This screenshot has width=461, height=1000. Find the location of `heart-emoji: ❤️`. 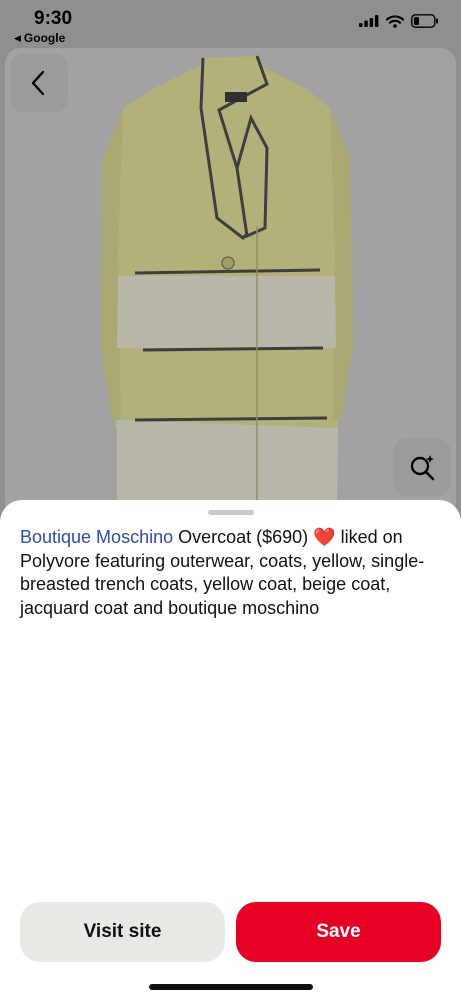

heart-emoji: ❤️ is located at coordinates (324, 537).